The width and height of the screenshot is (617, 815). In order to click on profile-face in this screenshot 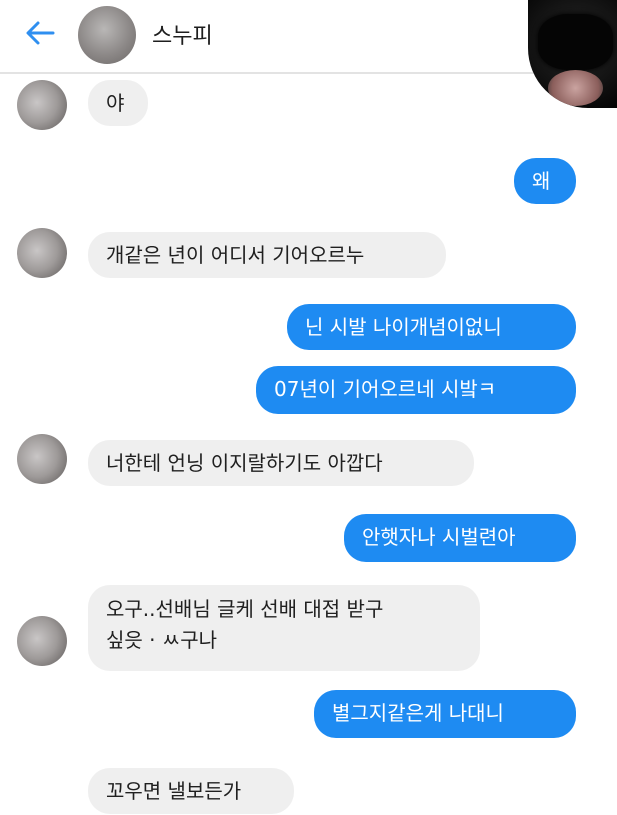, I will do `click(575, 88)`.